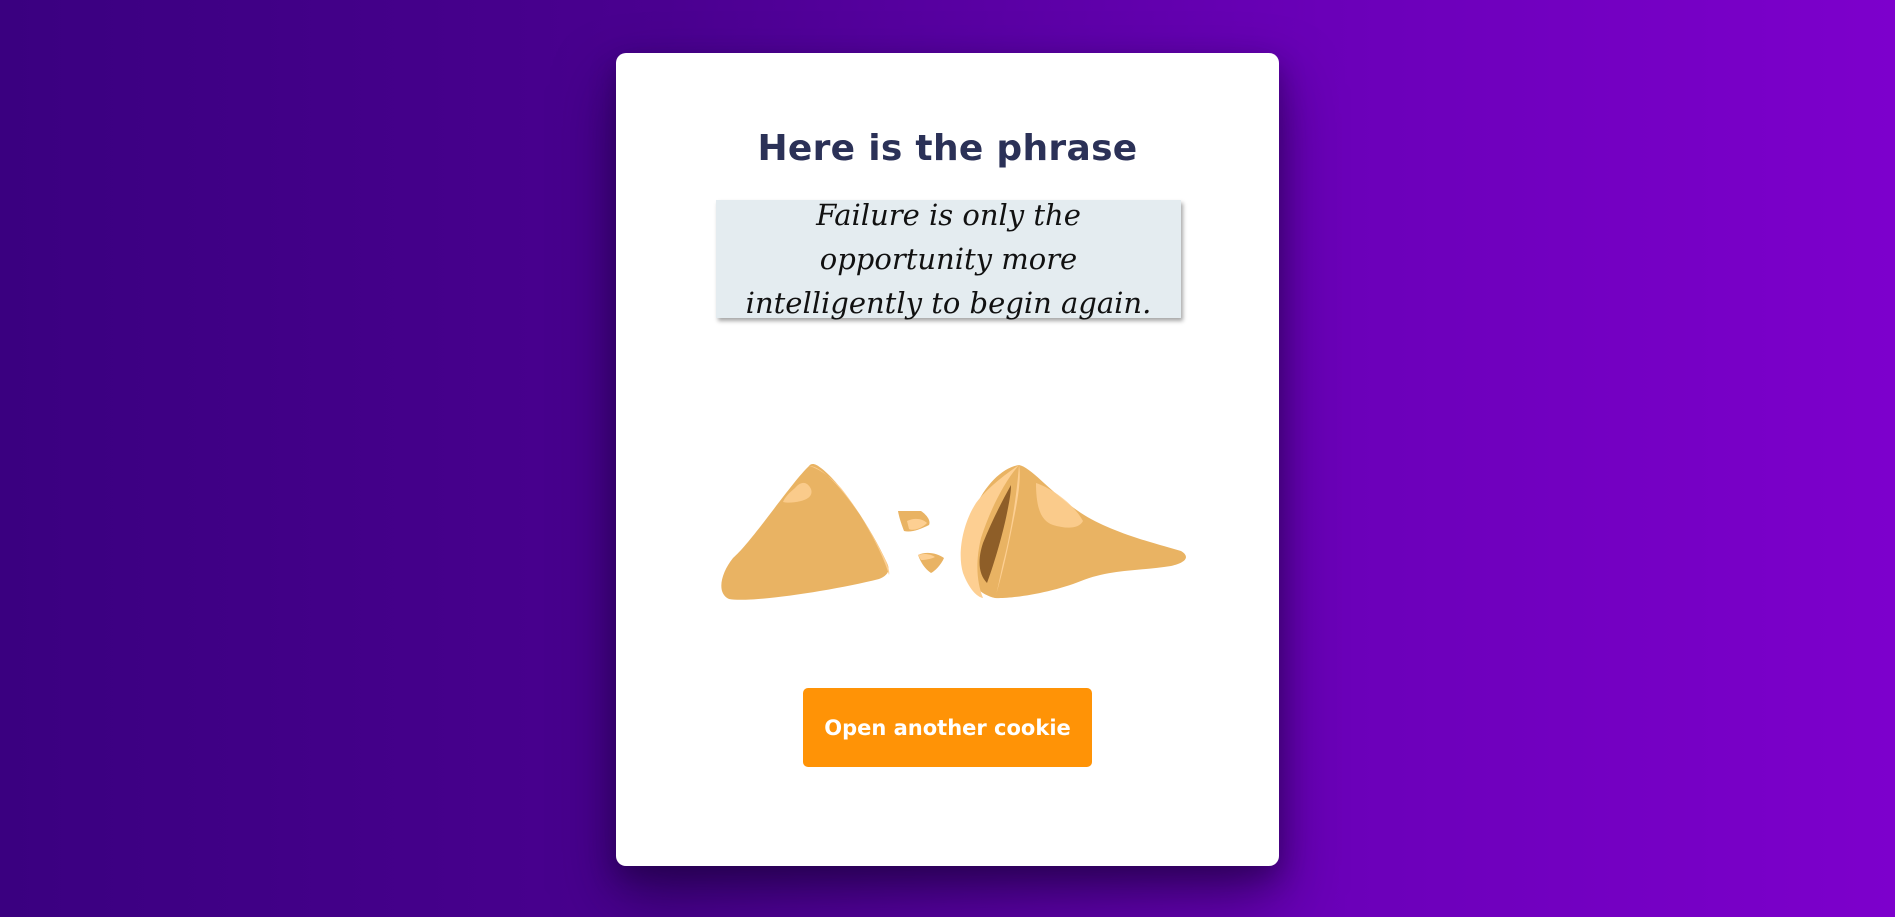  What do you see at coordinates (921, 542) in the screenshot?
I see `cookie-crumbs` at bounding box center [921, 542].